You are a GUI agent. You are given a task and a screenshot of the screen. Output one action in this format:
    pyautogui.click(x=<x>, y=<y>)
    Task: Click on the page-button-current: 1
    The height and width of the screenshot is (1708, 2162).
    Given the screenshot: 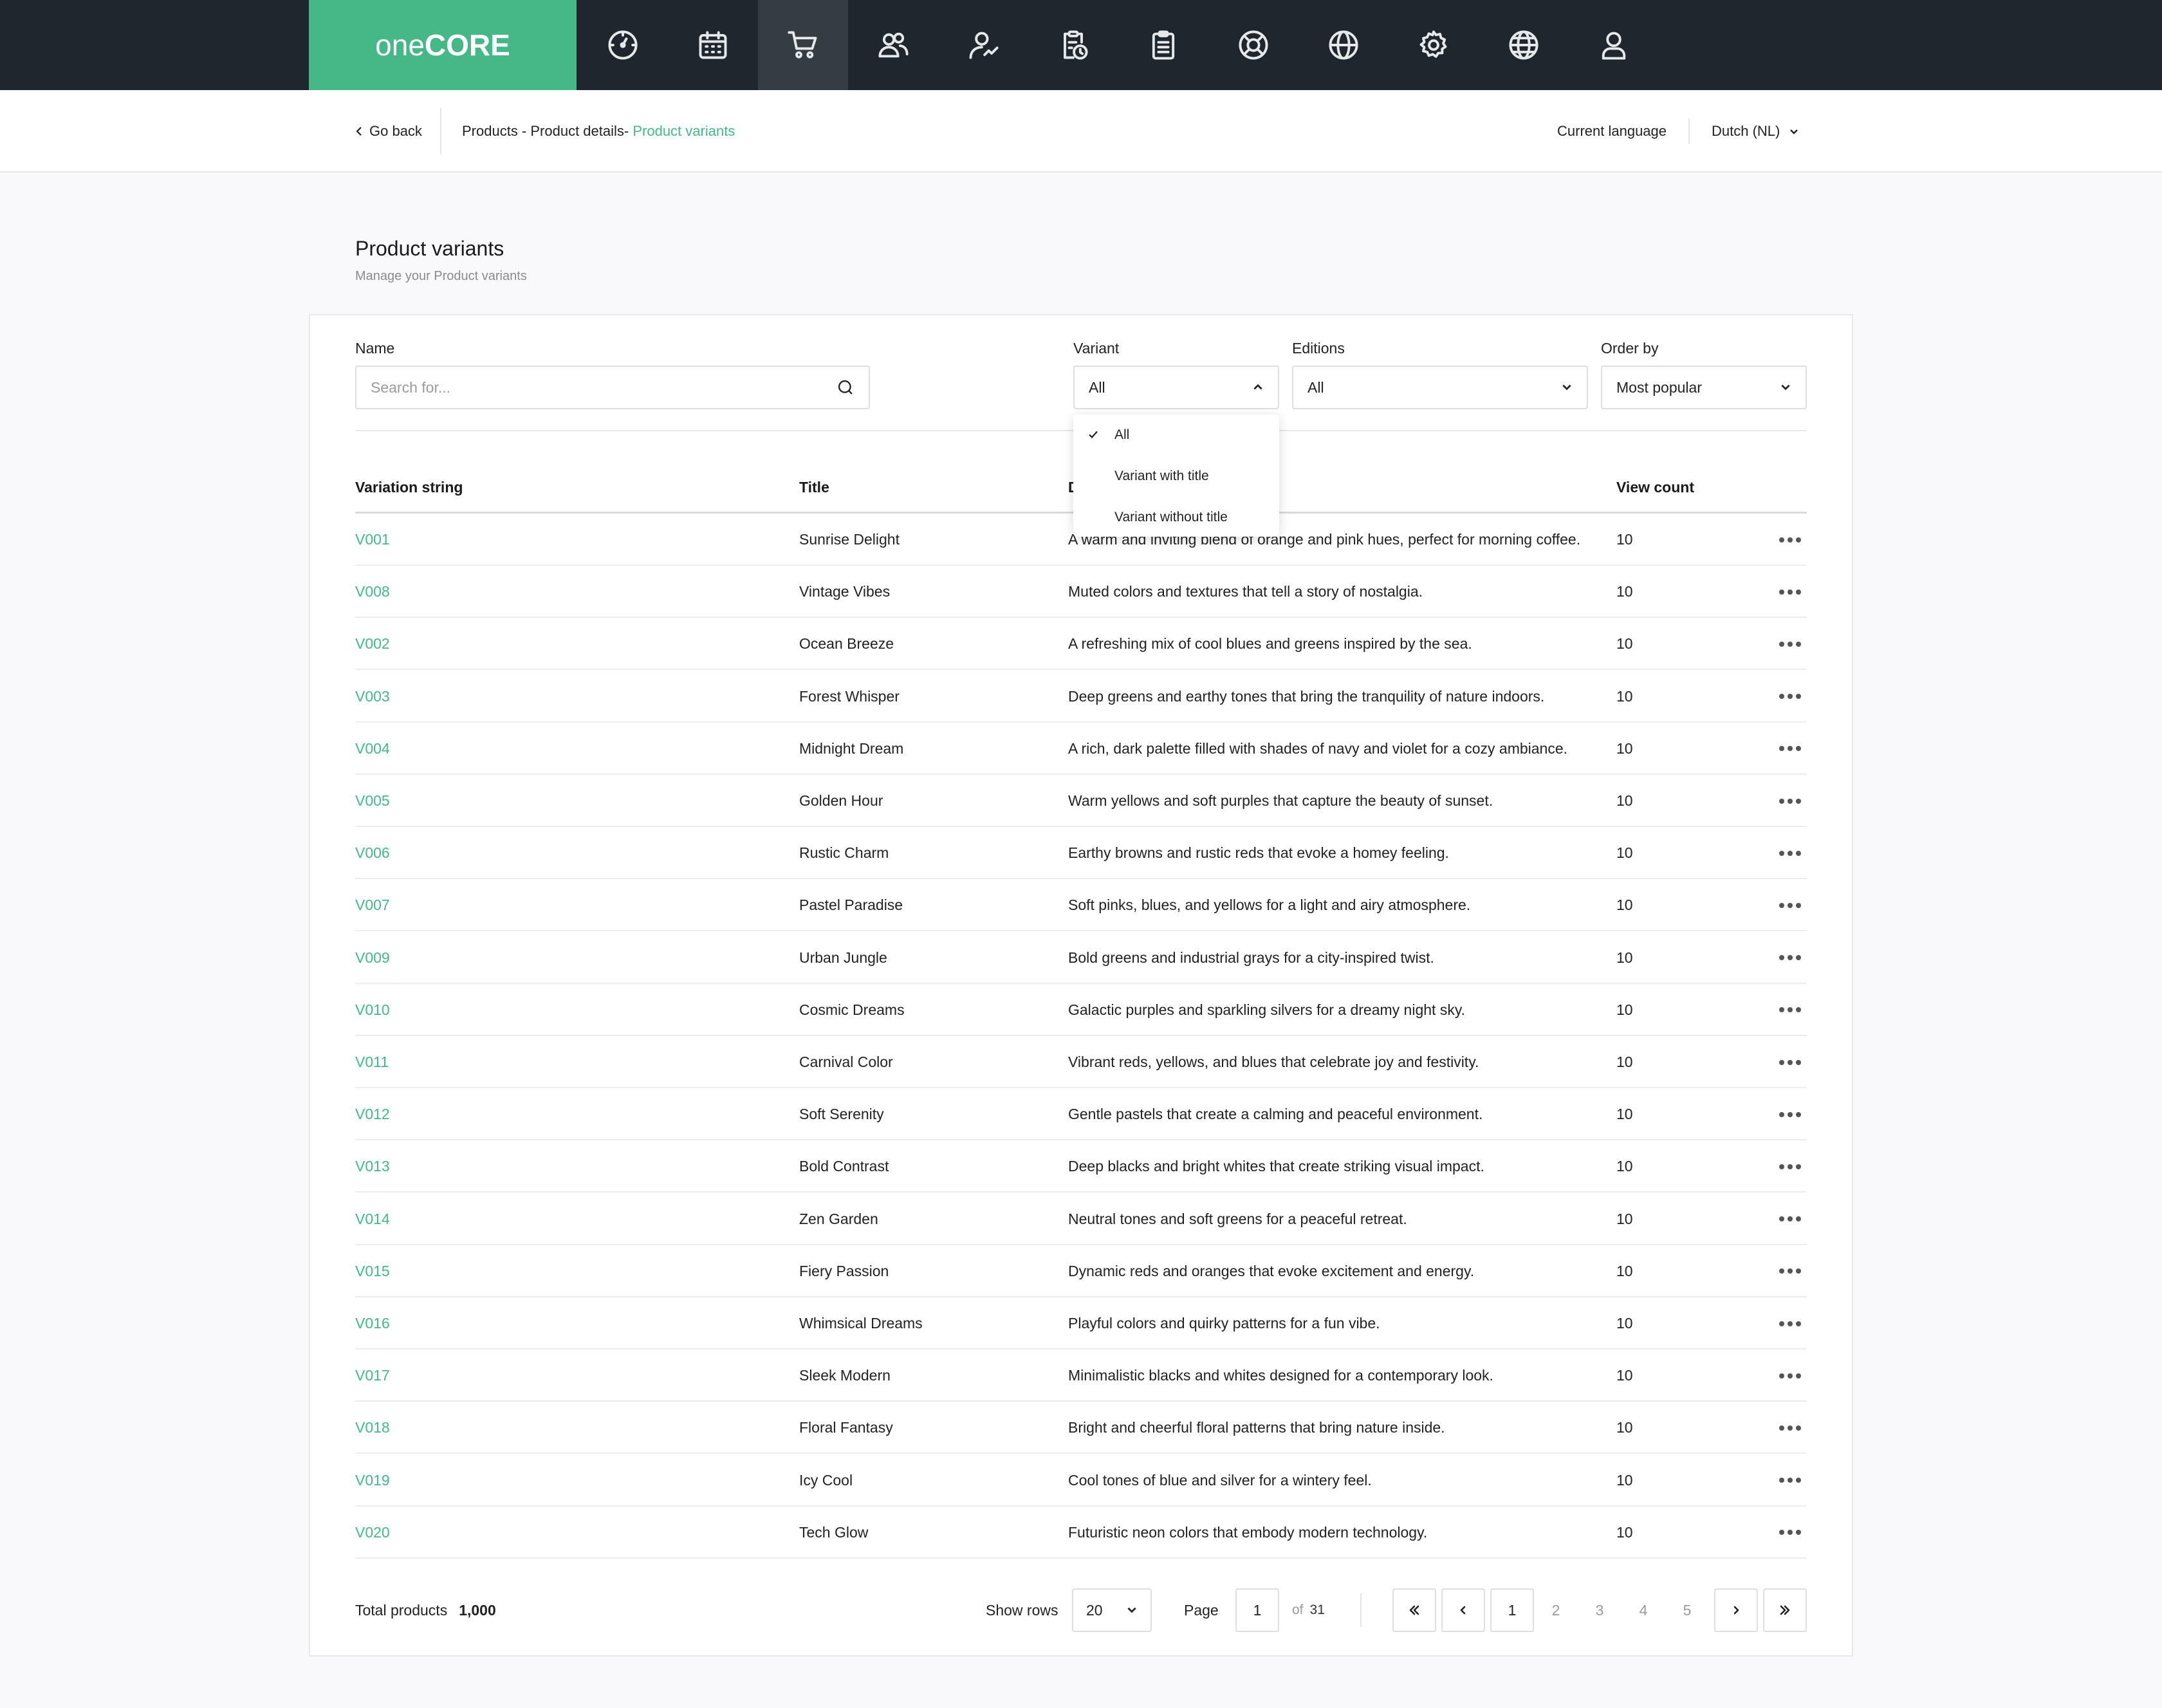 What is the action you would take?
    pyautogui.click(x=1512, y=1610)
    